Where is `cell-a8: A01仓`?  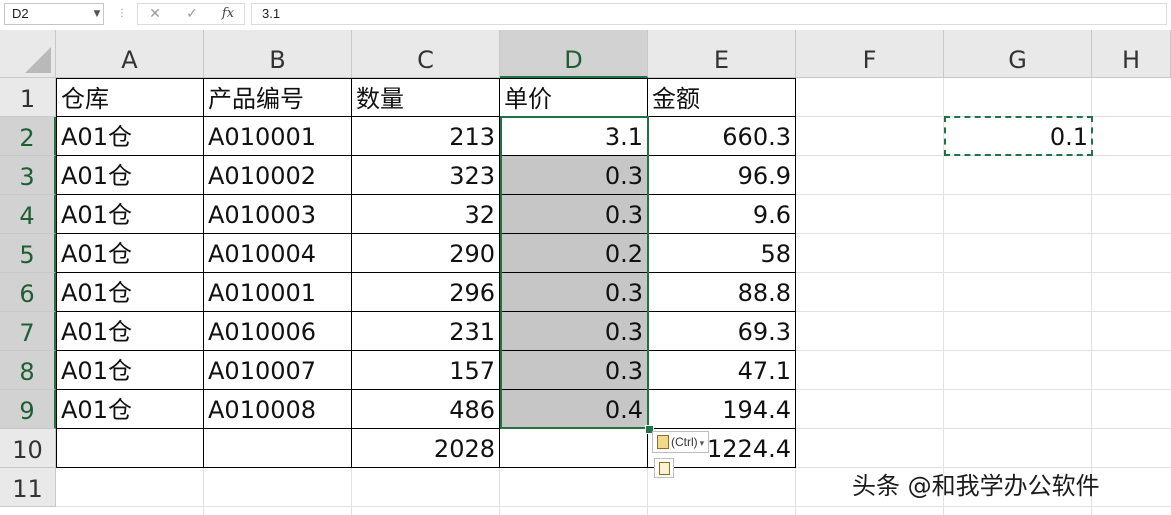 cell-a8: A01仓 is located at coordinates (130, 370).